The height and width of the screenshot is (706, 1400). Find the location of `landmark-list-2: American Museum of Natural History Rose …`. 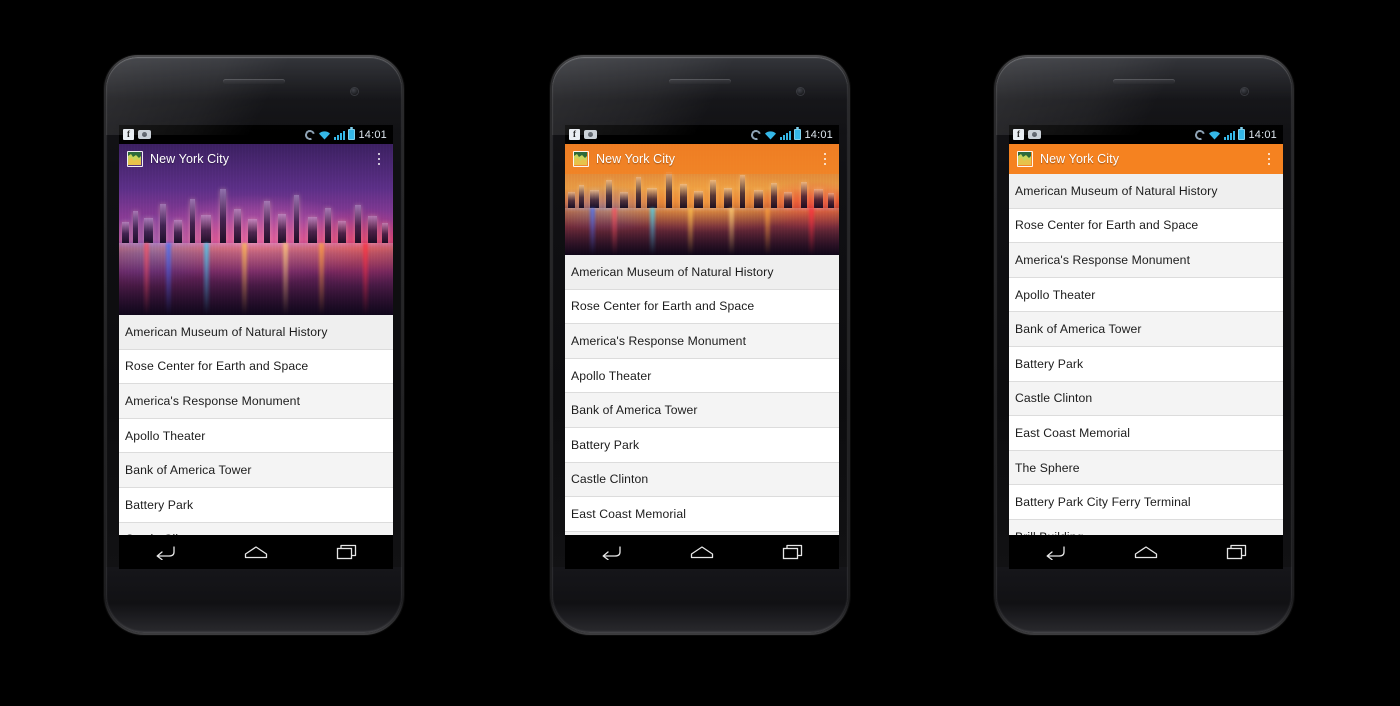

landmark-list-2: American Museum of Natural History Rose … is located at coordinates (702, 411).